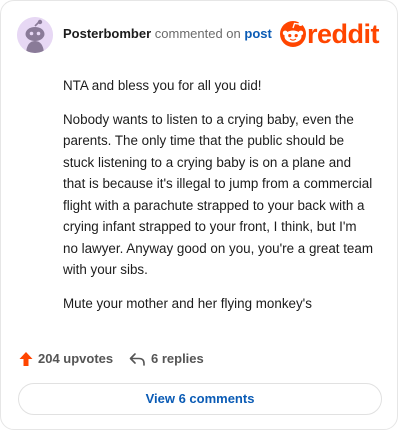 The width and height of the screenshot is (400, 432). What do you see at coordinates (177, 358) in the screenshot?
I see `reply-count: 6 replies` at bounding box center [177, 358].